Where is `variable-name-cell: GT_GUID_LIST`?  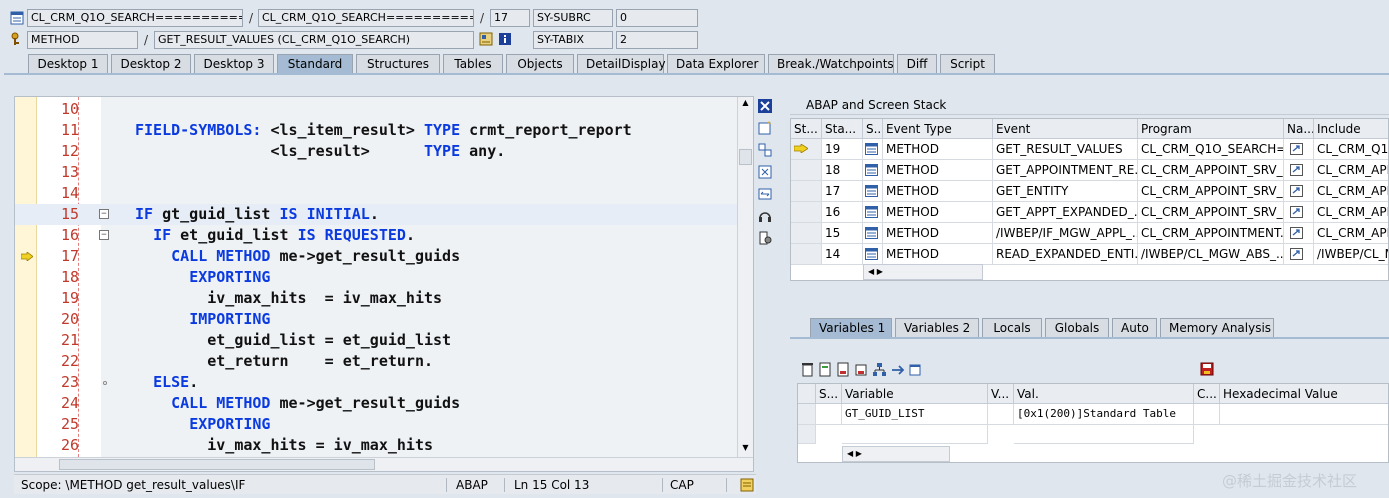
variable-name-cell: GT_GUID_LIST is located at coordinates (915, 414).